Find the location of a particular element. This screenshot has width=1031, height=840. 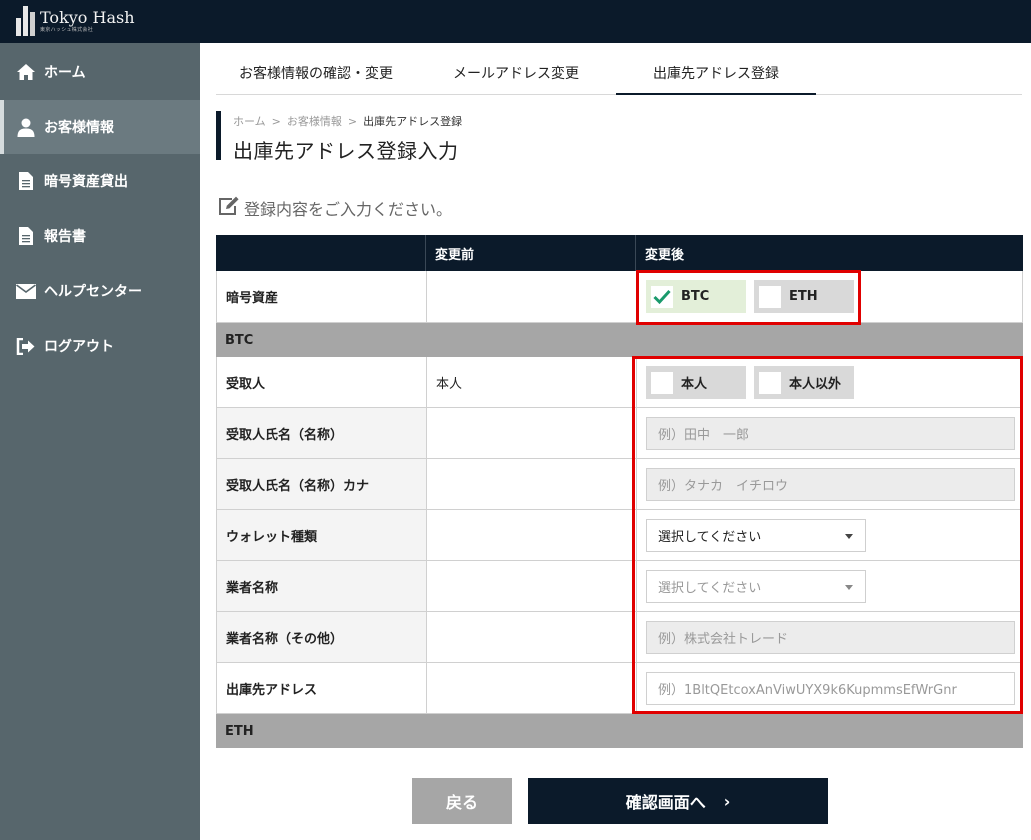

recipient-self-checkbox: 本人 is located at coordinates (696, 382).